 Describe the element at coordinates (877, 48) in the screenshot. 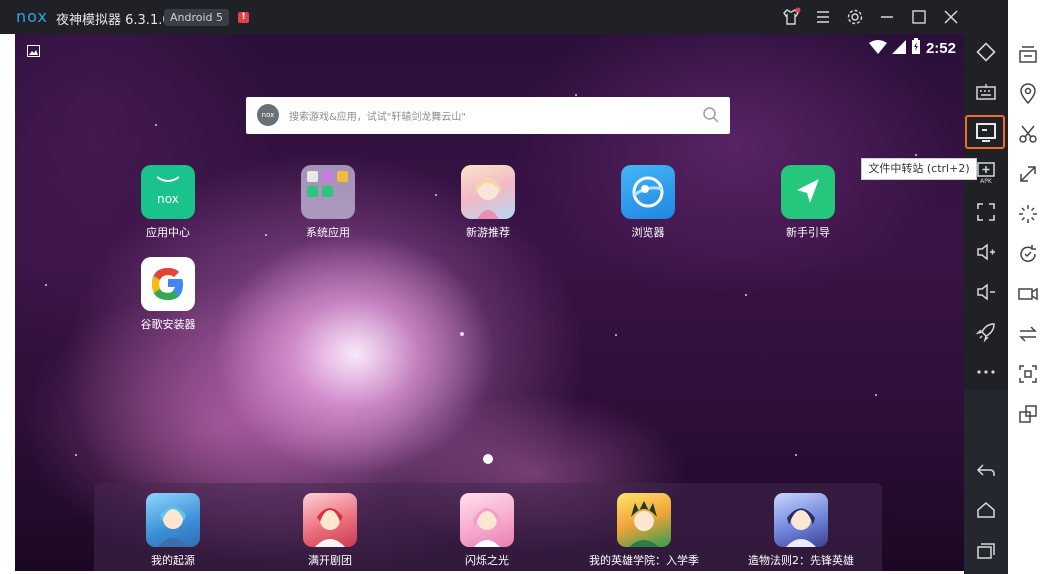

I see `wifi-icon` at that location.